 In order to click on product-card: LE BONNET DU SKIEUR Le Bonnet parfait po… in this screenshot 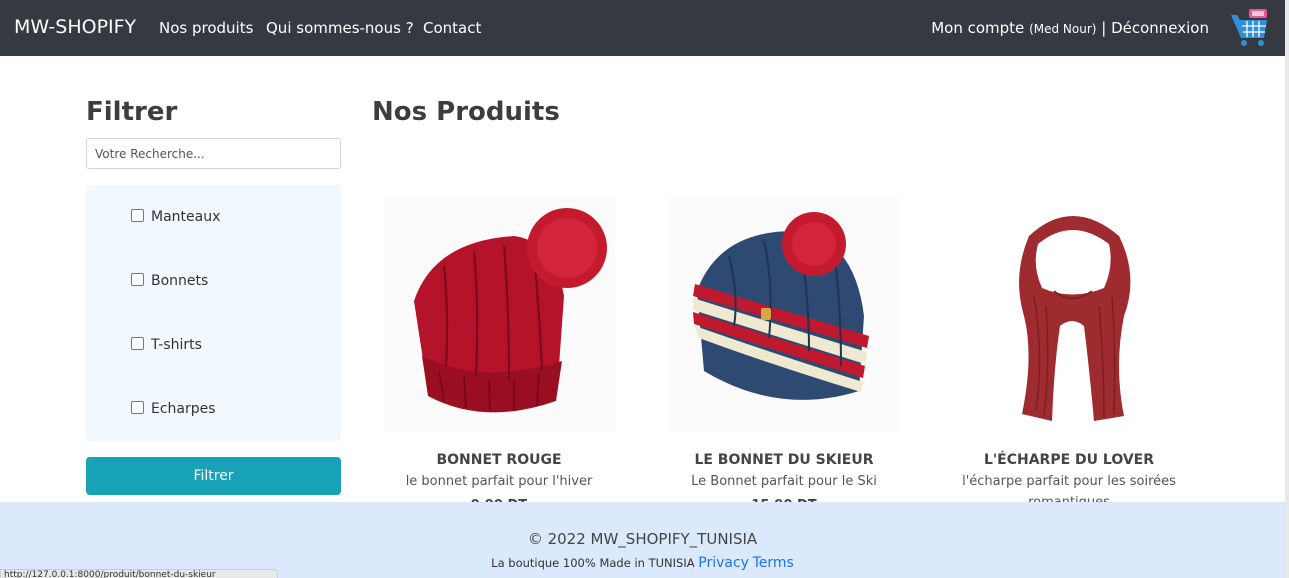, I will do `click(784, 354)`.